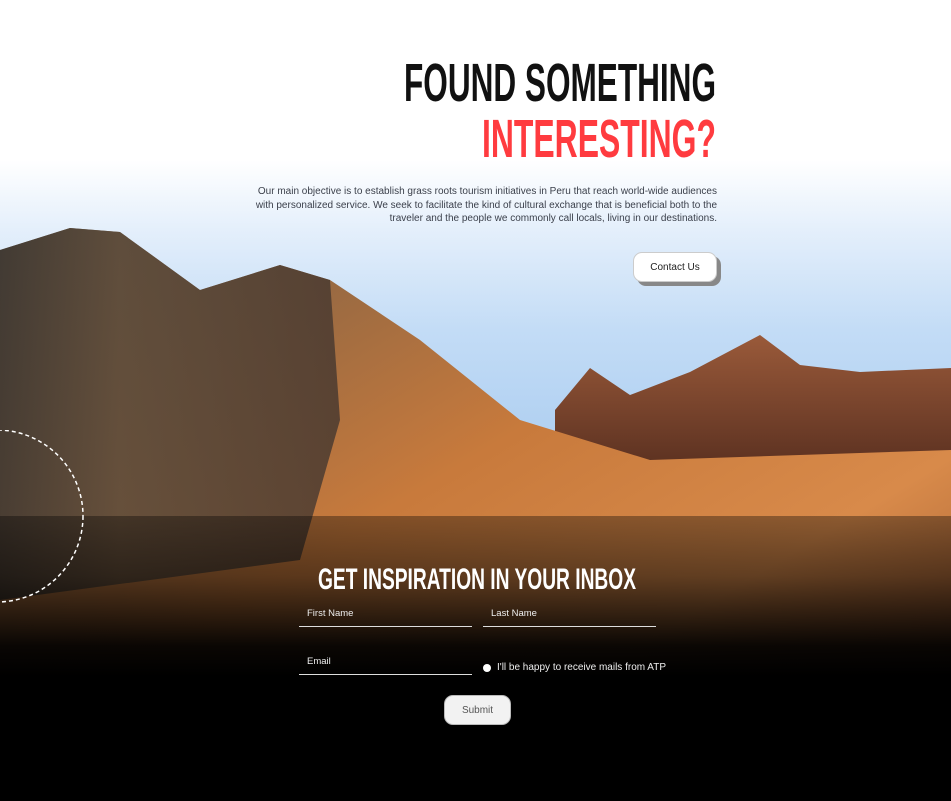 Image resolution: width=951 pixels, height=801 pixels. I want to click on radio-icon, so click(487, 667).